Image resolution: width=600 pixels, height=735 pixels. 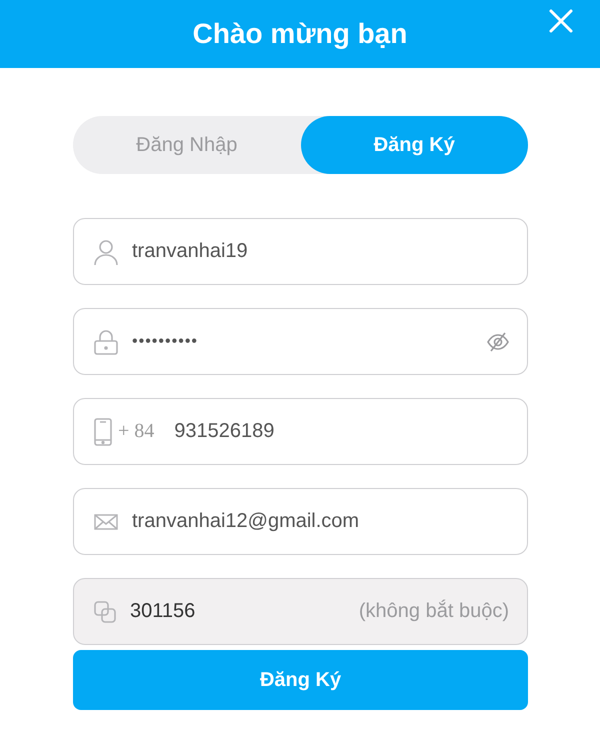 I want to click on header-title: Chào mừng bạn, so click(x=300, y=34).